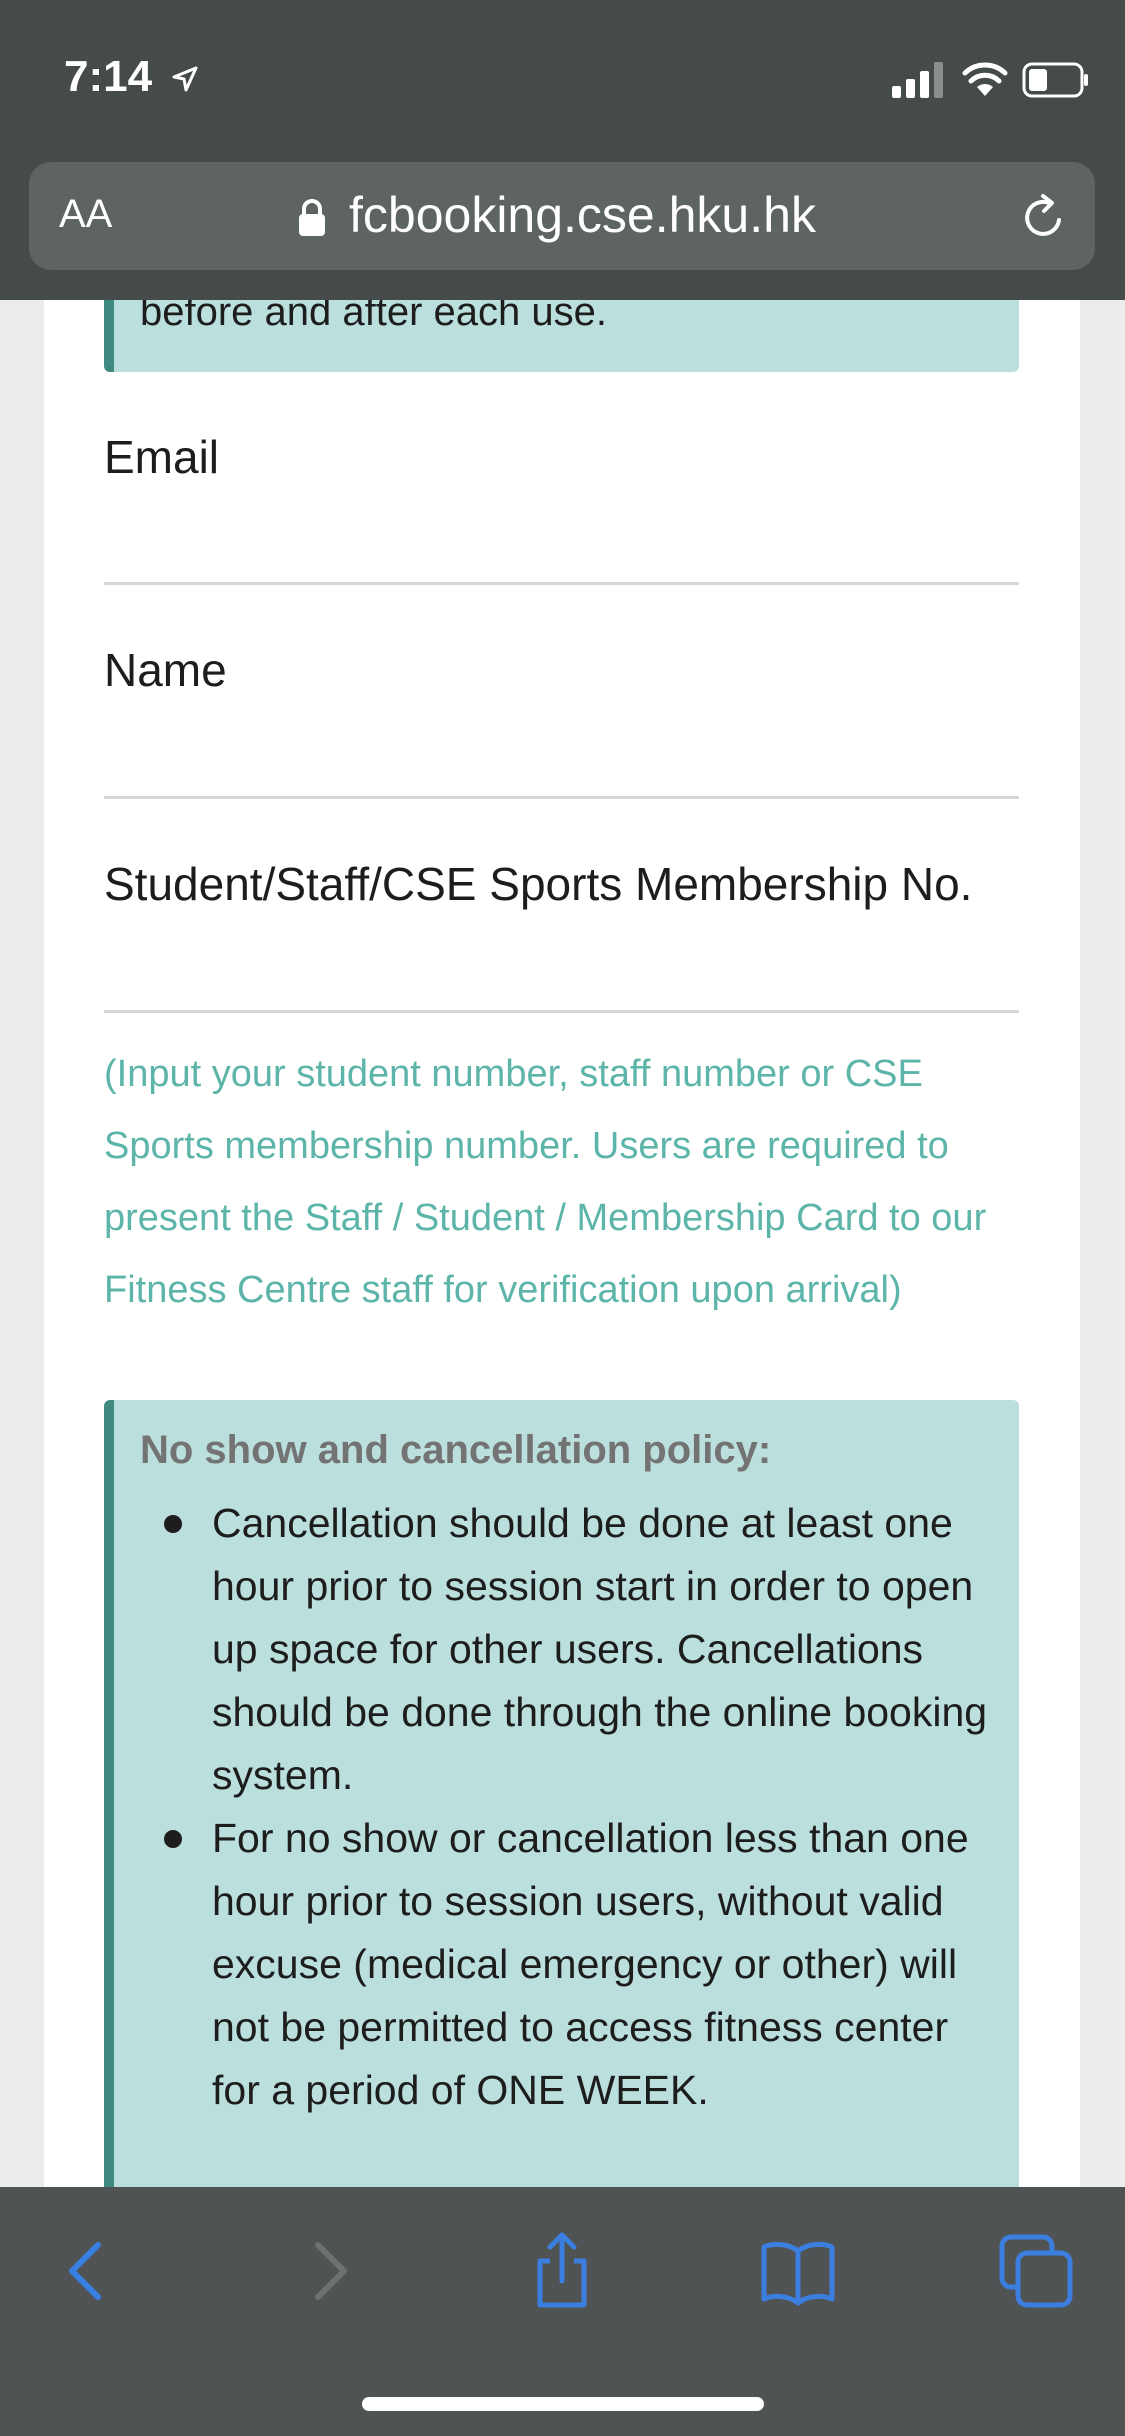 Image resolution: width=1125 pixels, height=2436 pixels. Describe the element at coordinates (561, 797) in the screenshot. I see `name-field-underline` at that location.